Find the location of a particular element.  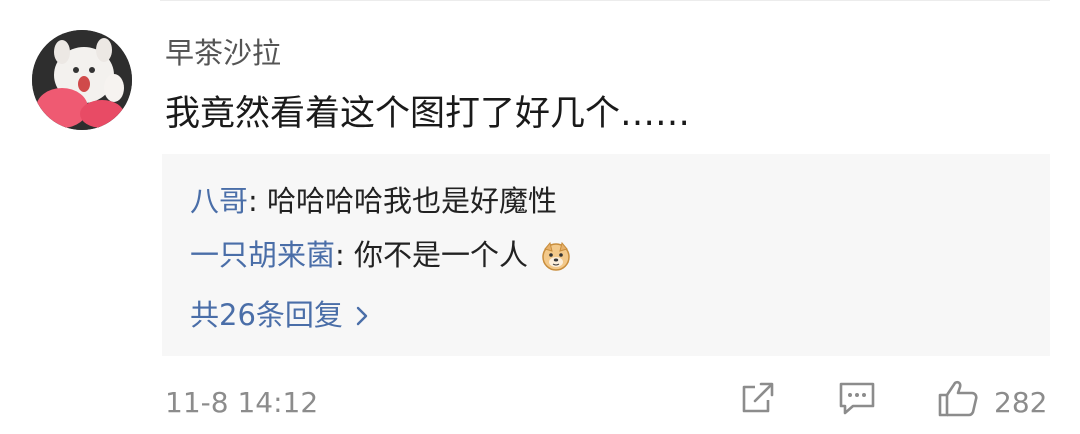

reply-item: 八哥: 哈哈哈哈我也是好魔性 is located at coordinates (373, 199).